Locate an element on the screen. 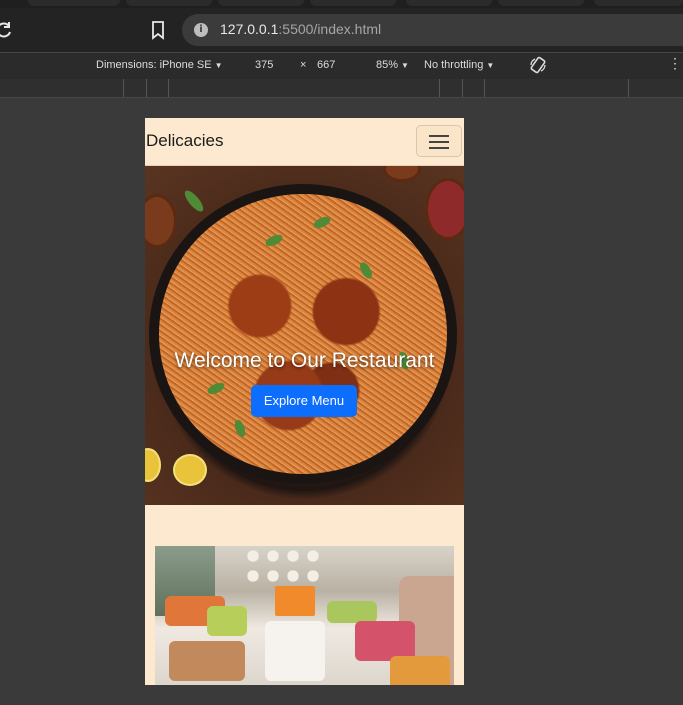 This screenshot has height=705, width=683. device-dimensions-select: Dimensions: iPhone SE ▼ is located at coordinates (159, 65).